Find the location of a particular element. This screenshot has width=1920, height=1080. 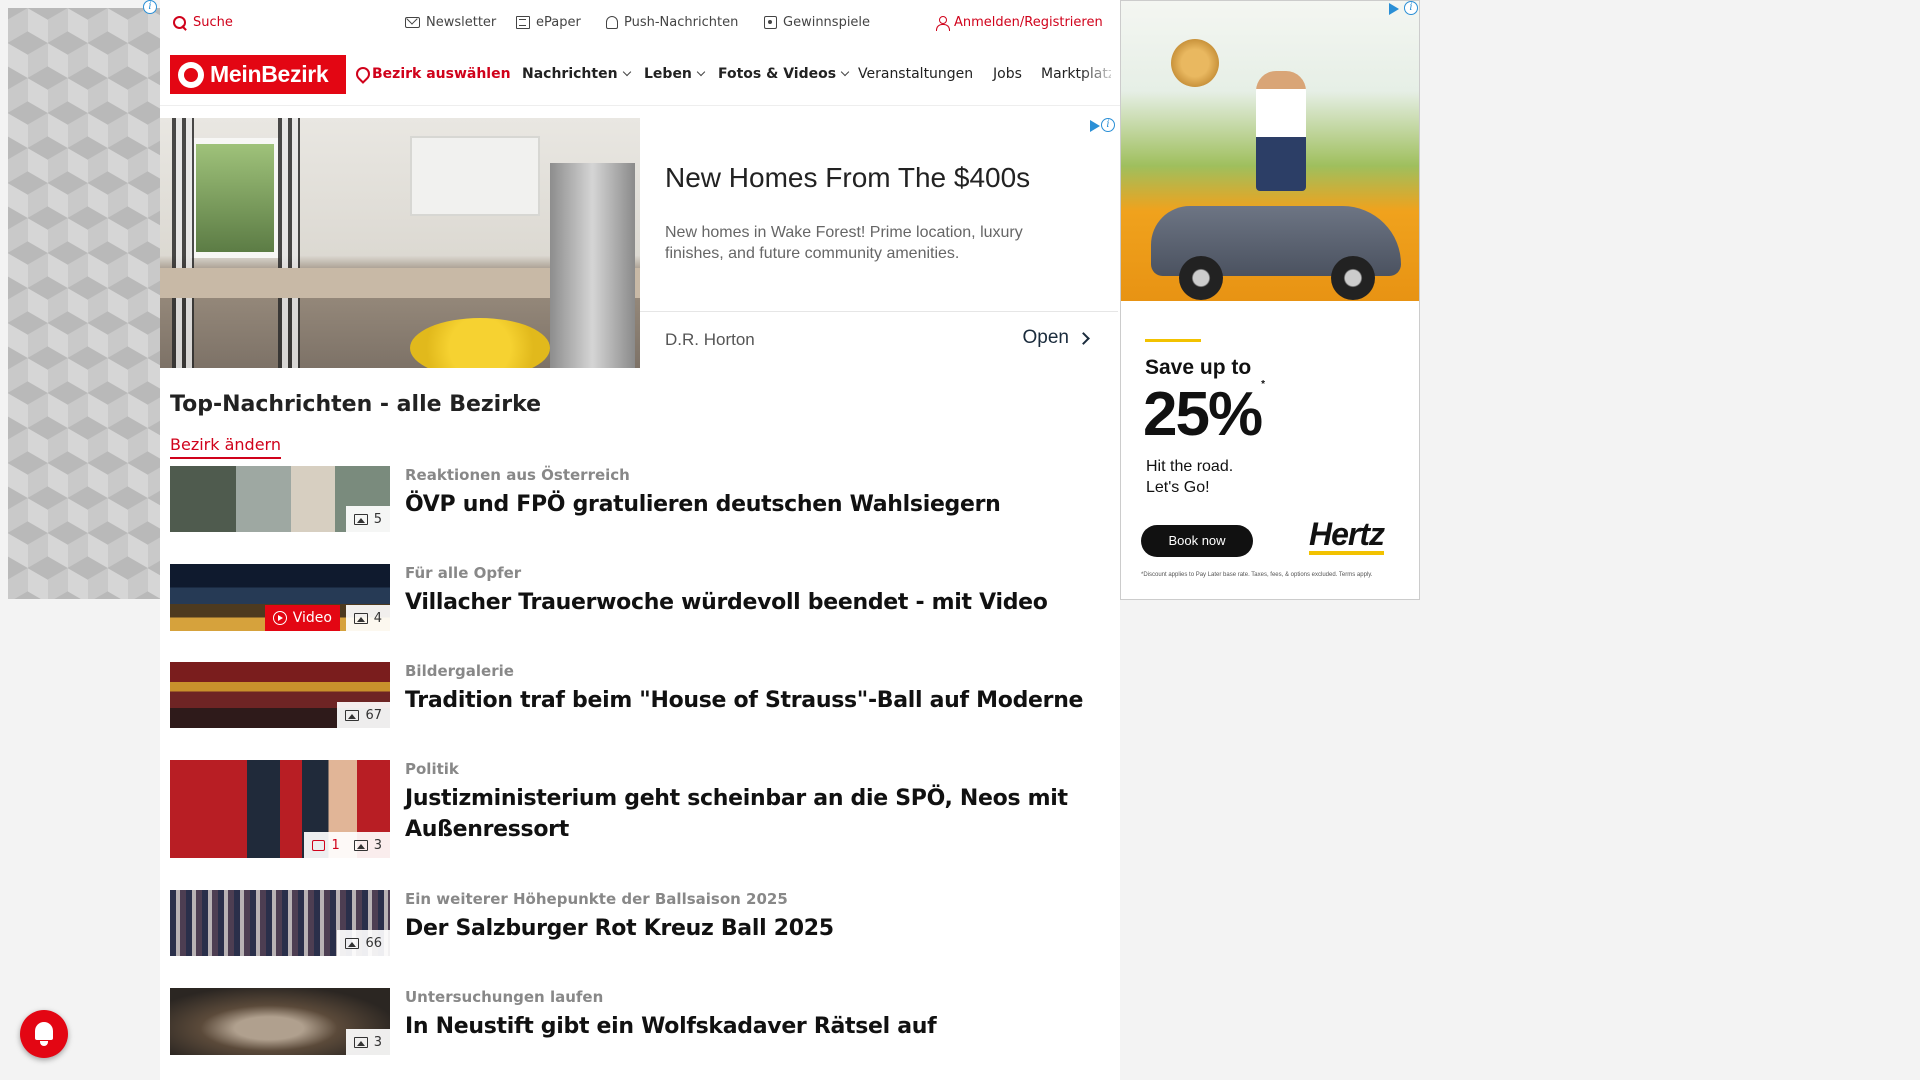

image-count: 4 is located at coordinates (377, 618).